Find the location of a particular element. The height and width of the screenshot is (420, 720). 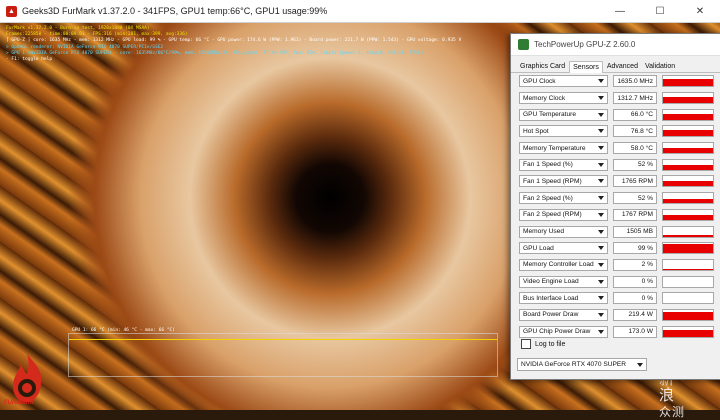

sensor-name-dropdown: GPU Chip Power Draw is located at coordinates (563, 331).